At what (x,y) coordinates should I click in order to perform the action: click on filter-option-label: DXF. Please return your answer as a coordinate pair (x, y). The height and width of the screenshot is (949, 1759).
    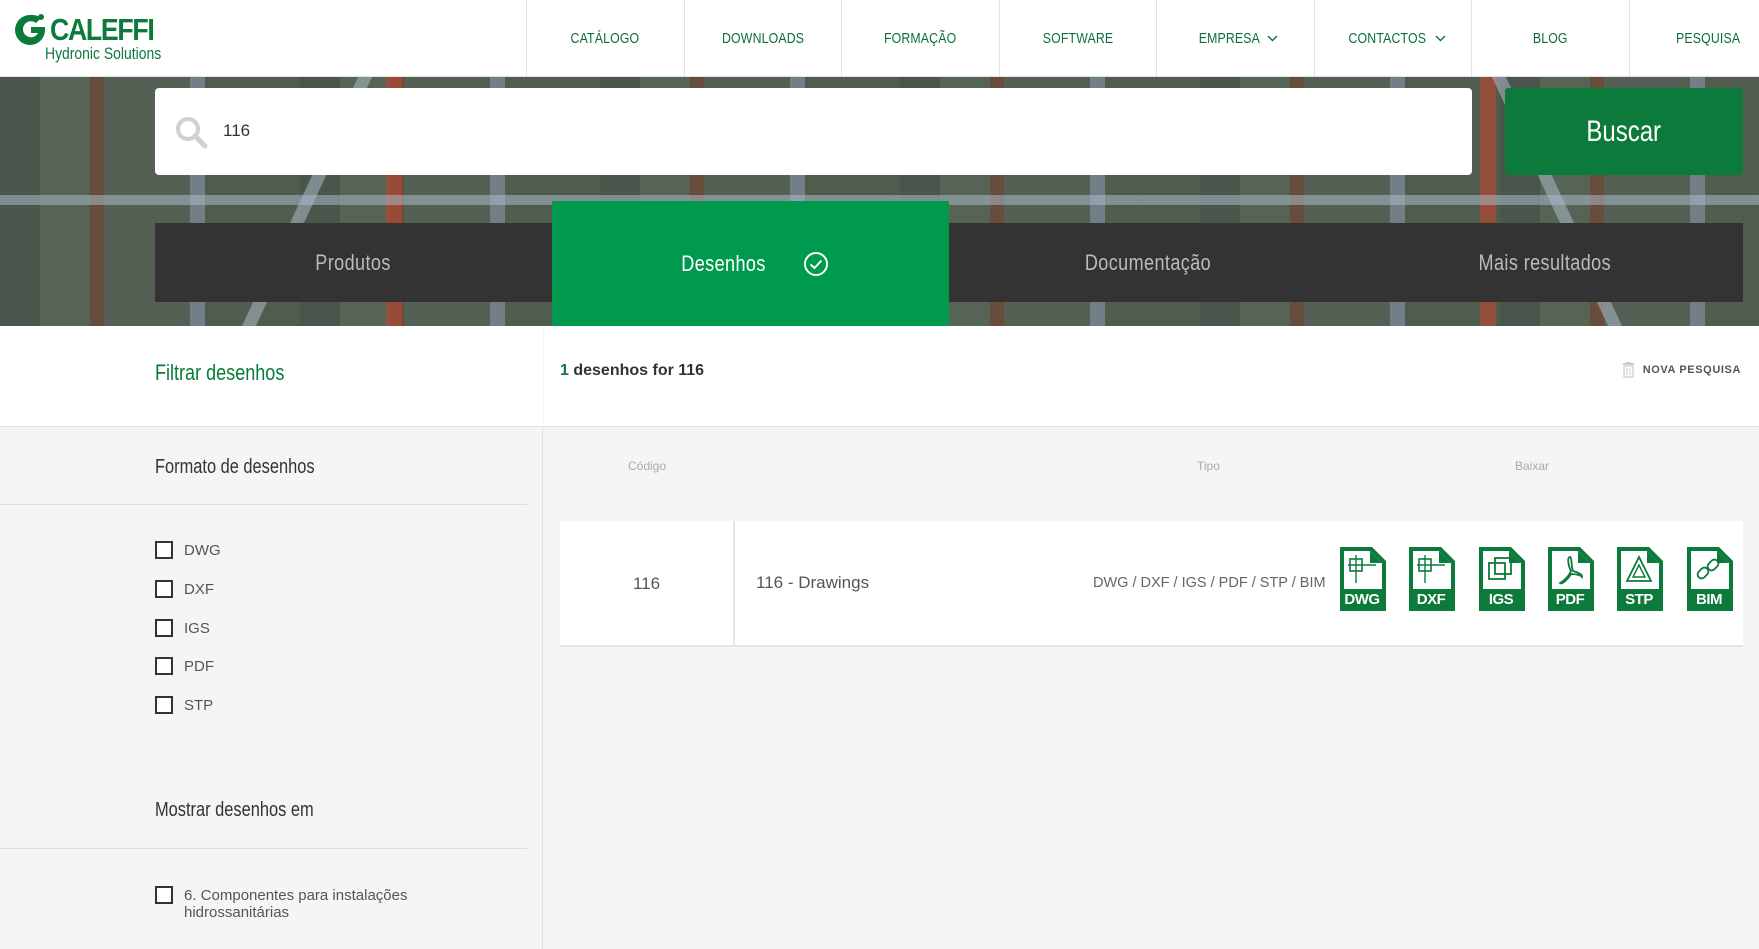
    Looking at the image, I should click on (199, 589).